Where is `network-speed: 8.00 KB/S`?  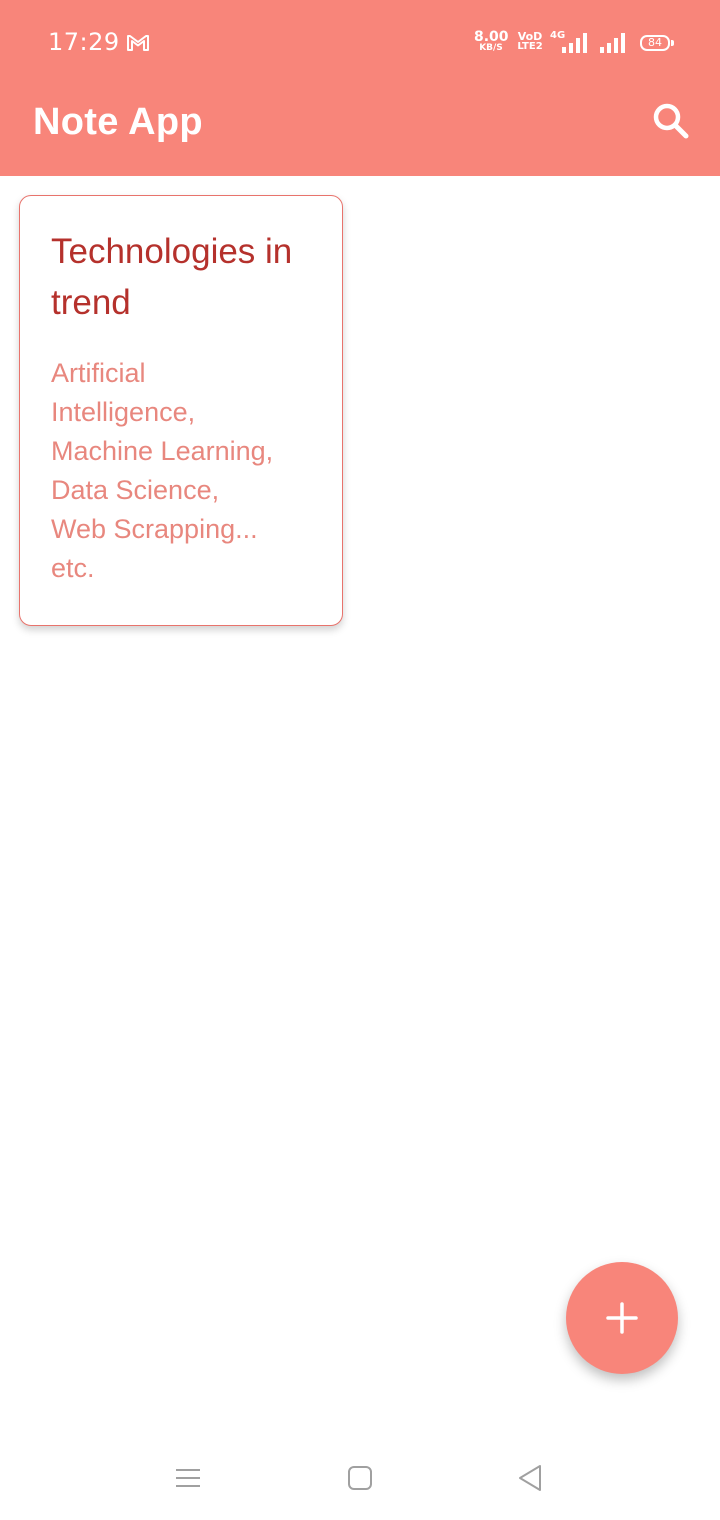
network-speed: 8.00 KB/S is located at coordinates (491, 41).